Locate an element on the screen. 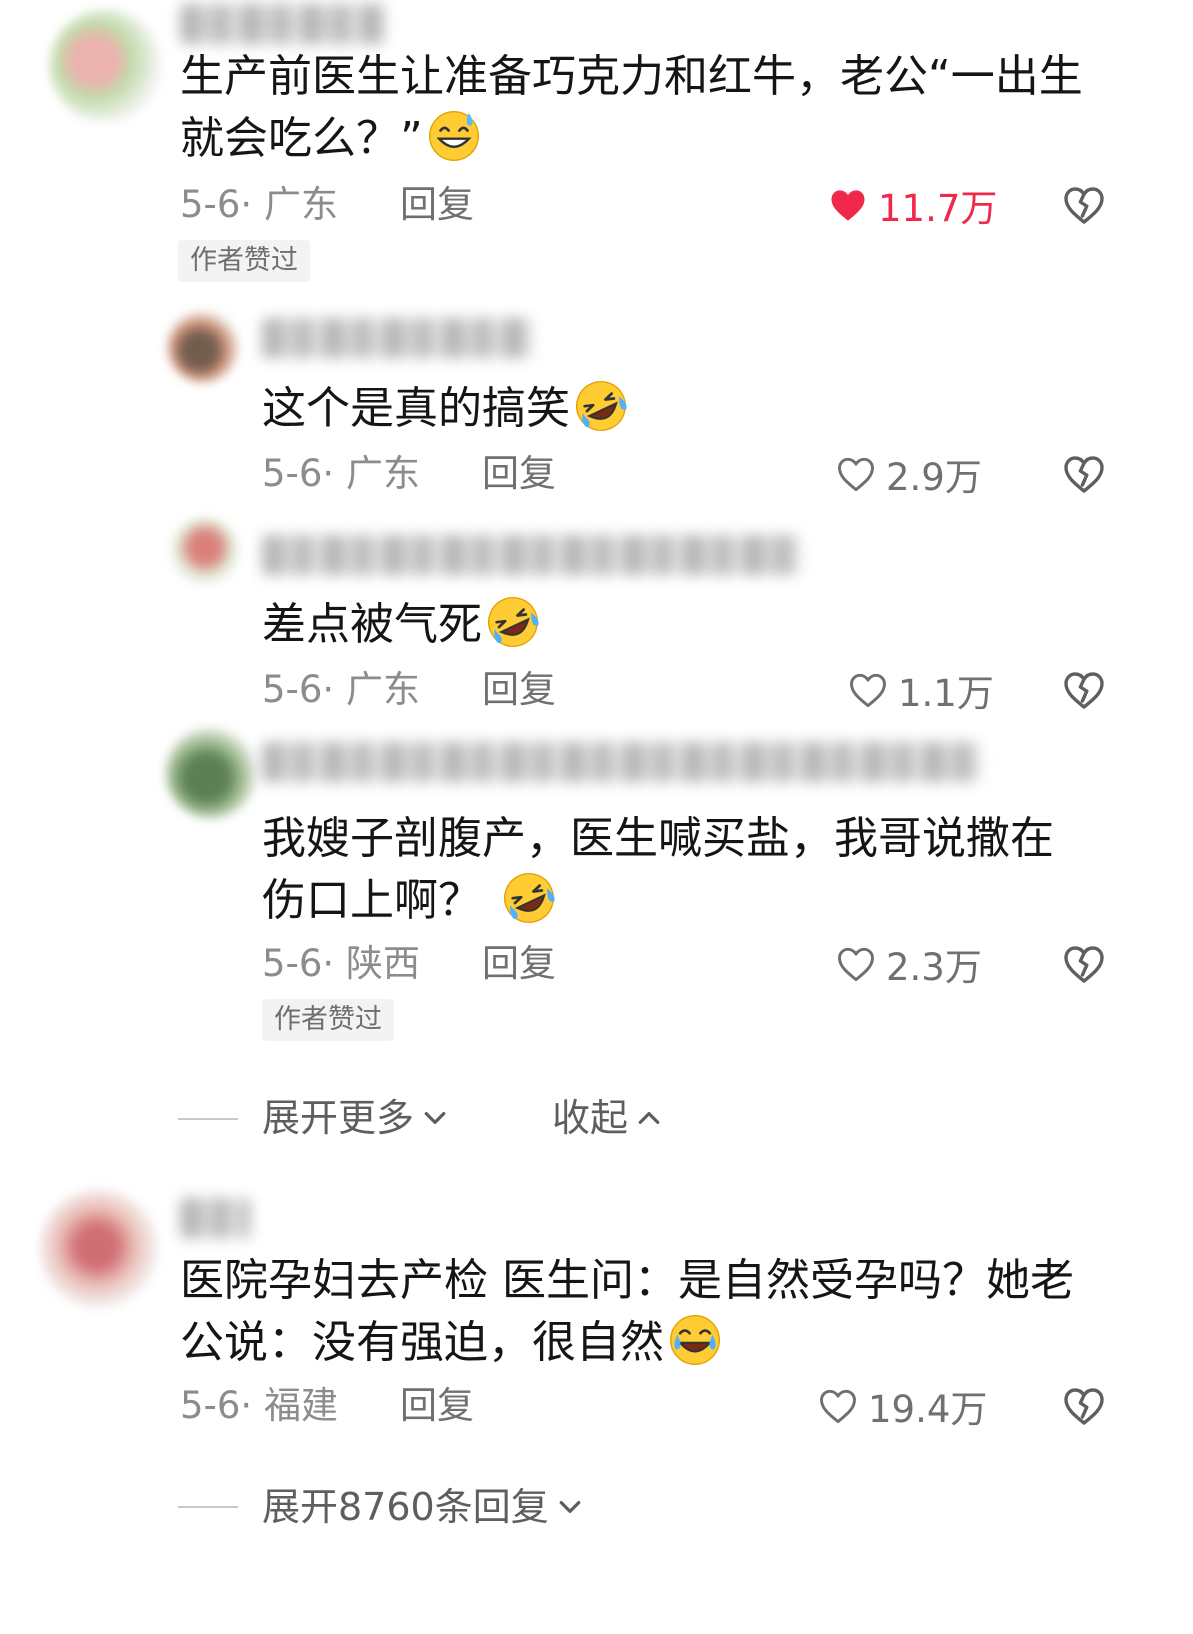 The width and height of the screenshot is (1193, 1634). tears-of-joy-emoji is located at coordinates (695, 1340).